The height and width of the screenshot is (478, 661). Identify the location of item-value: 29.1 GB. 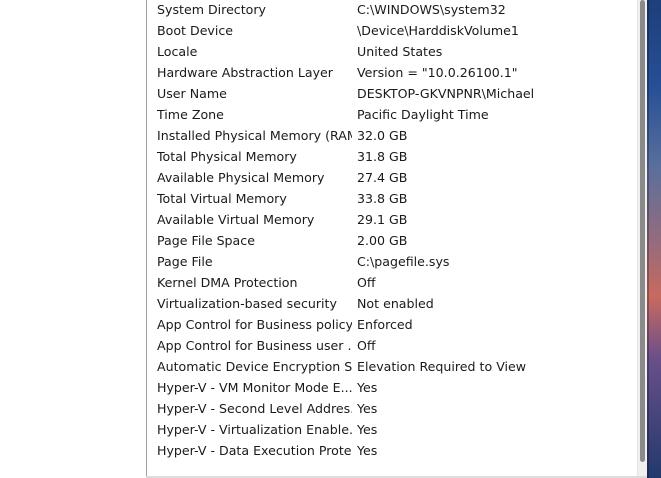
(382, 219).